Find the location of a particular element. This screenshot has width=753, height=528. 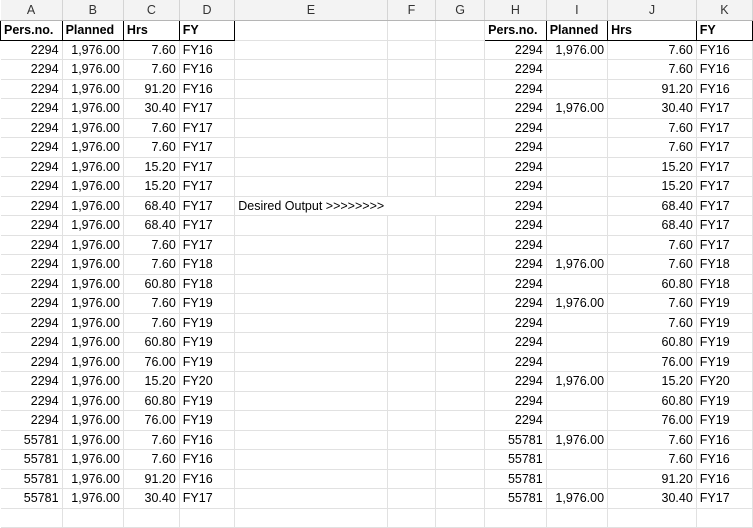

left-header-cell: Pers.no. is located at coordinates (31, 30).